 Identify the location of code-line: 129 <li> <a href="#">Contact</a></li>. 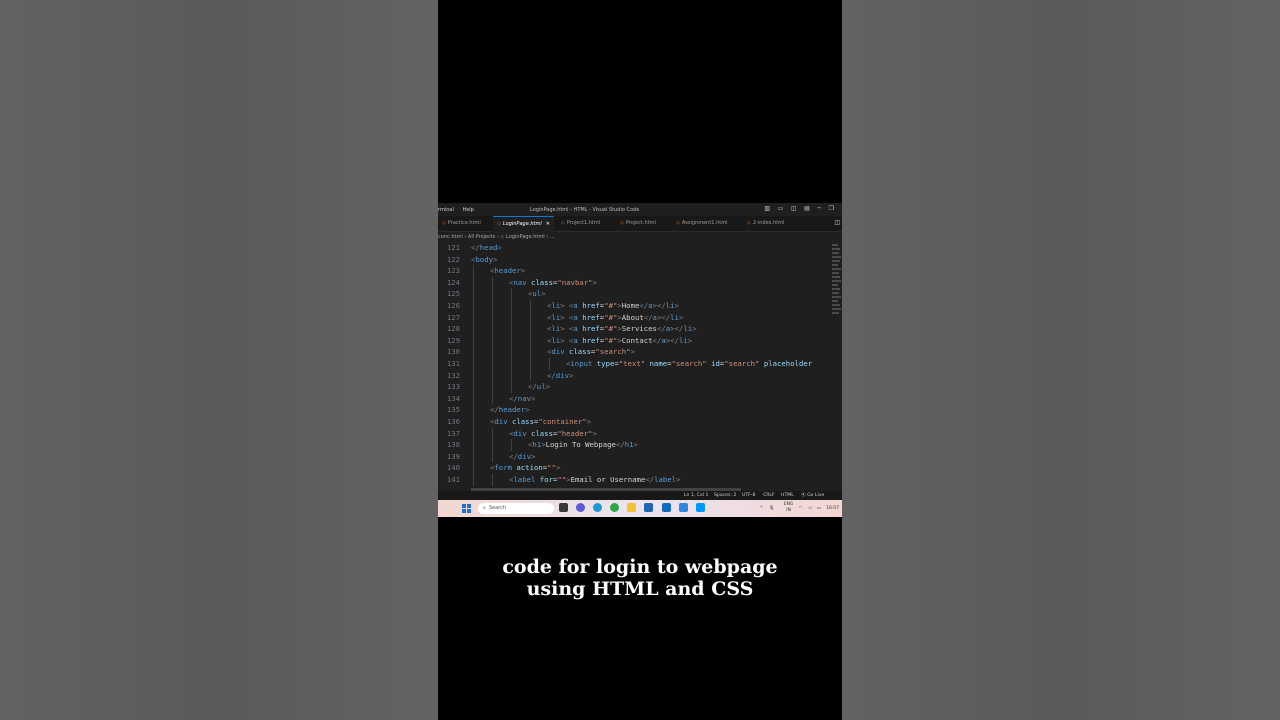
(634, 340).